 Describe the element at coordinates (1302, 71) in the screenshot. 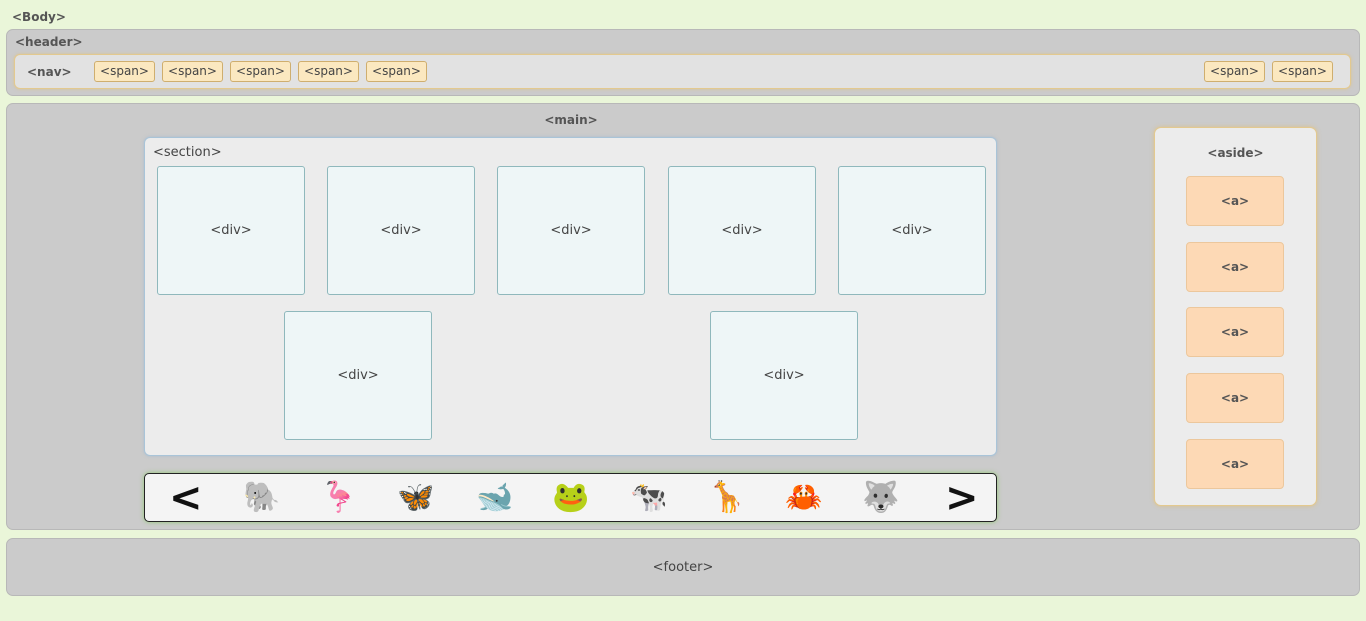

I see `nav-span-right-2: <span>` at that location.